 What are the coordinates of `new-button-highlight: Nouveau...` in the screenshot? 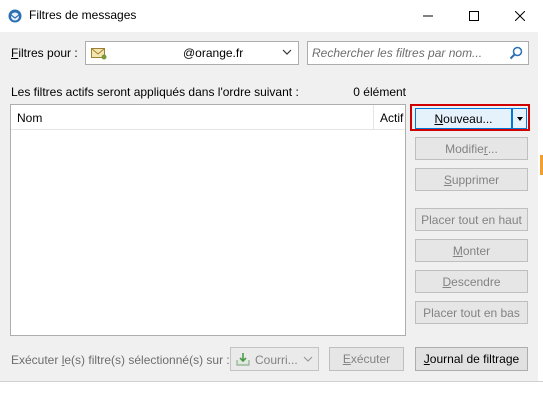 It's located at (470, 117).